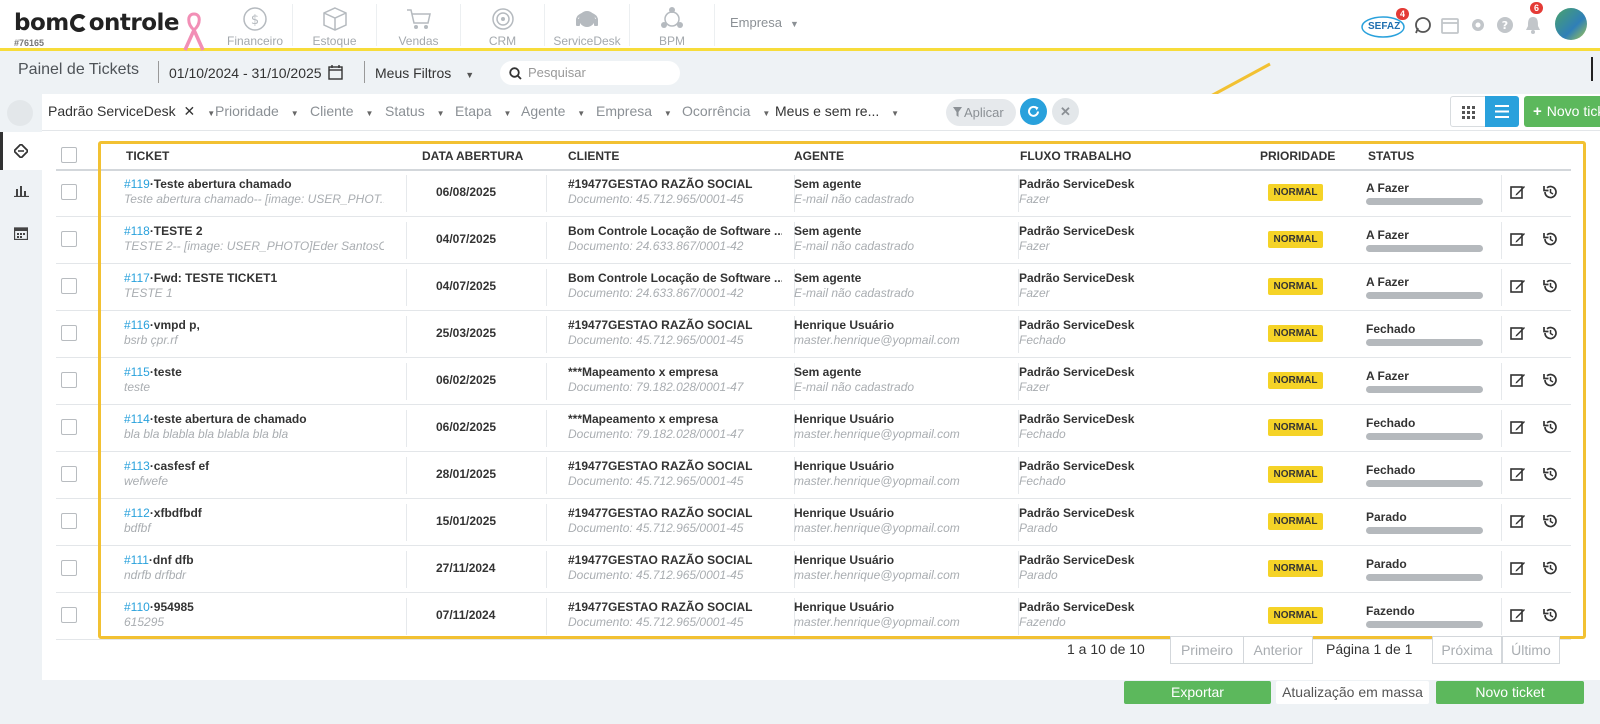 The image size is (1600, 724). What do you see at coordinates (590, 73) in the screenshot?
I see `search-input: Pesquisar` at bounding box center [590, 73].